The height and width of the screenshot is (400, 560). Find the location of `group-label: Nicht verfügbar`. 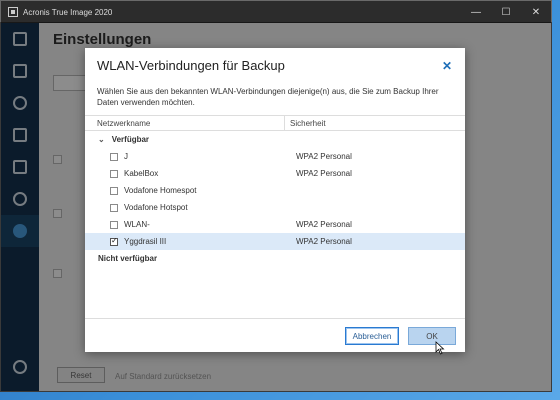

group-label: Nicht verfügbar is located at coordinates (128, 258).